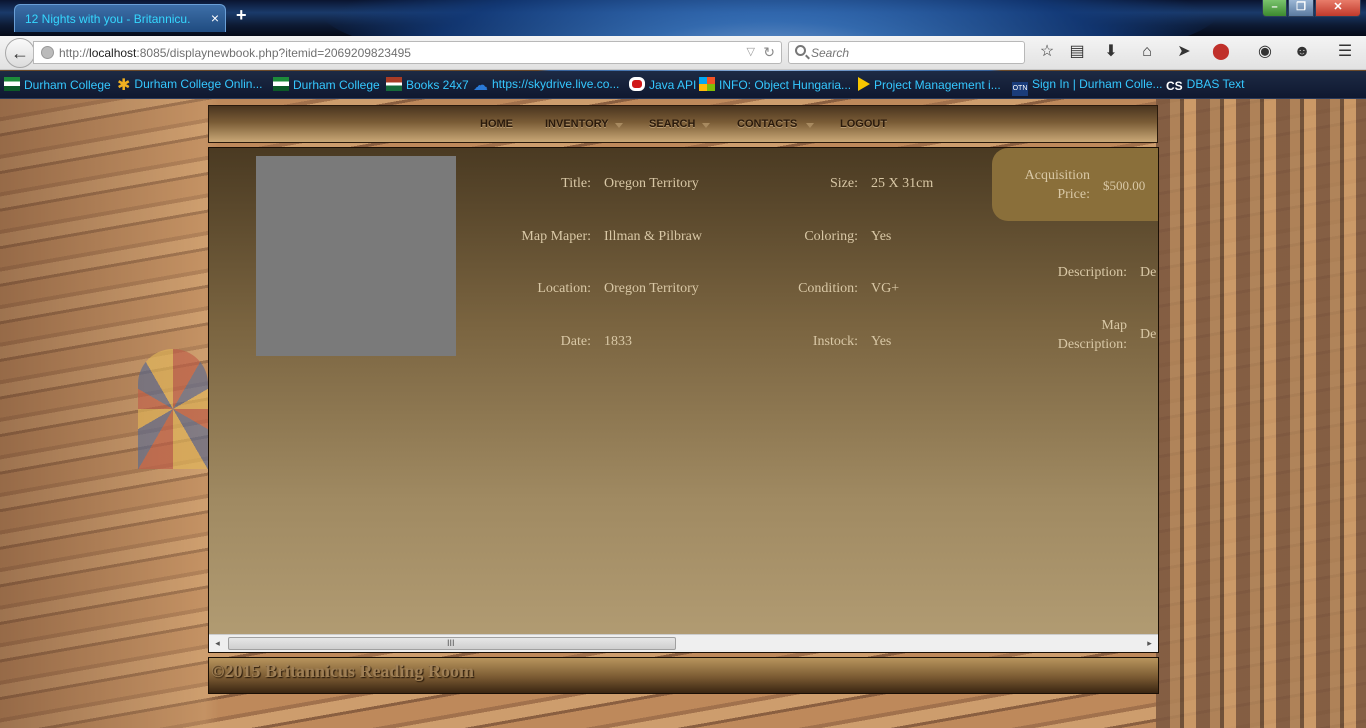  What do you see at coordinates (911, 53) in the screenshot?
I see `search-input` at bounding box center [911, 53].